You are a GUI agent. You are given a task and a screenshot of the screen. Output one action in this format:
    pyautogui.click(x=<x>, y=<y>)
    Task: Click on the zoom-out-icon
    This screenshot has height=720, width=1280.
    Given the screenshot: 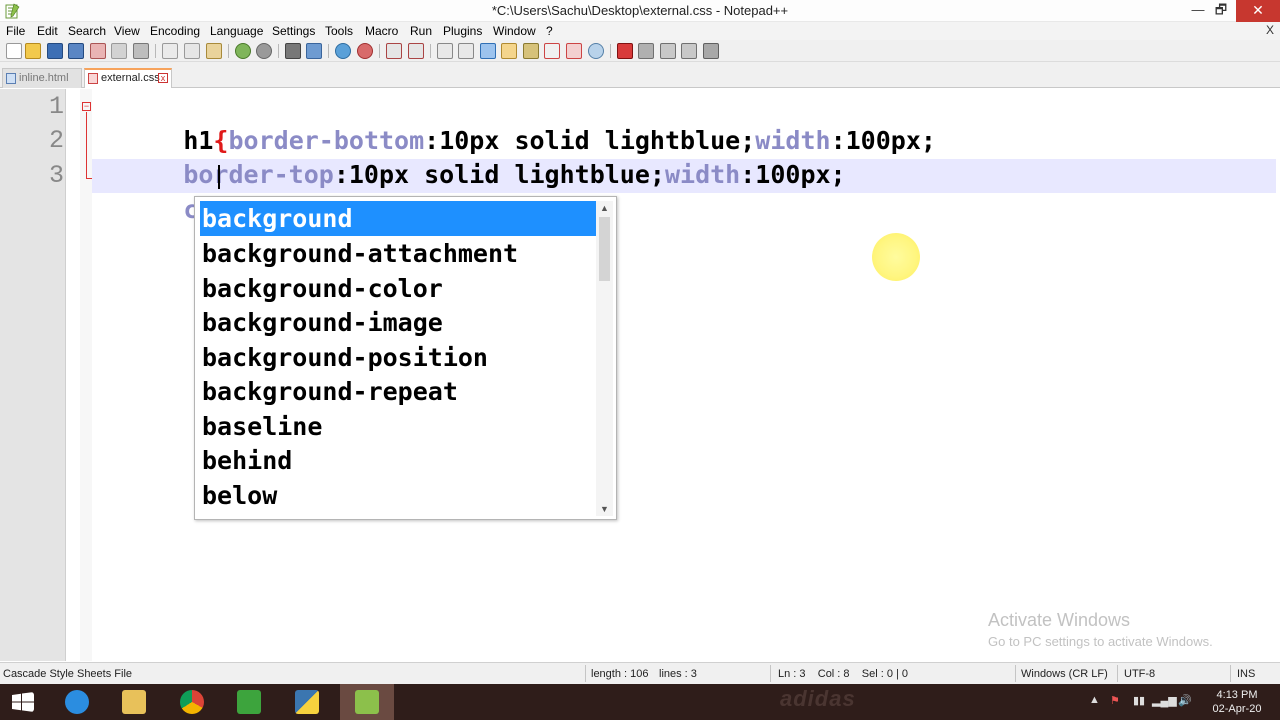 What is the action you would take?
    pyautogui.click(x=365, y=51)
    